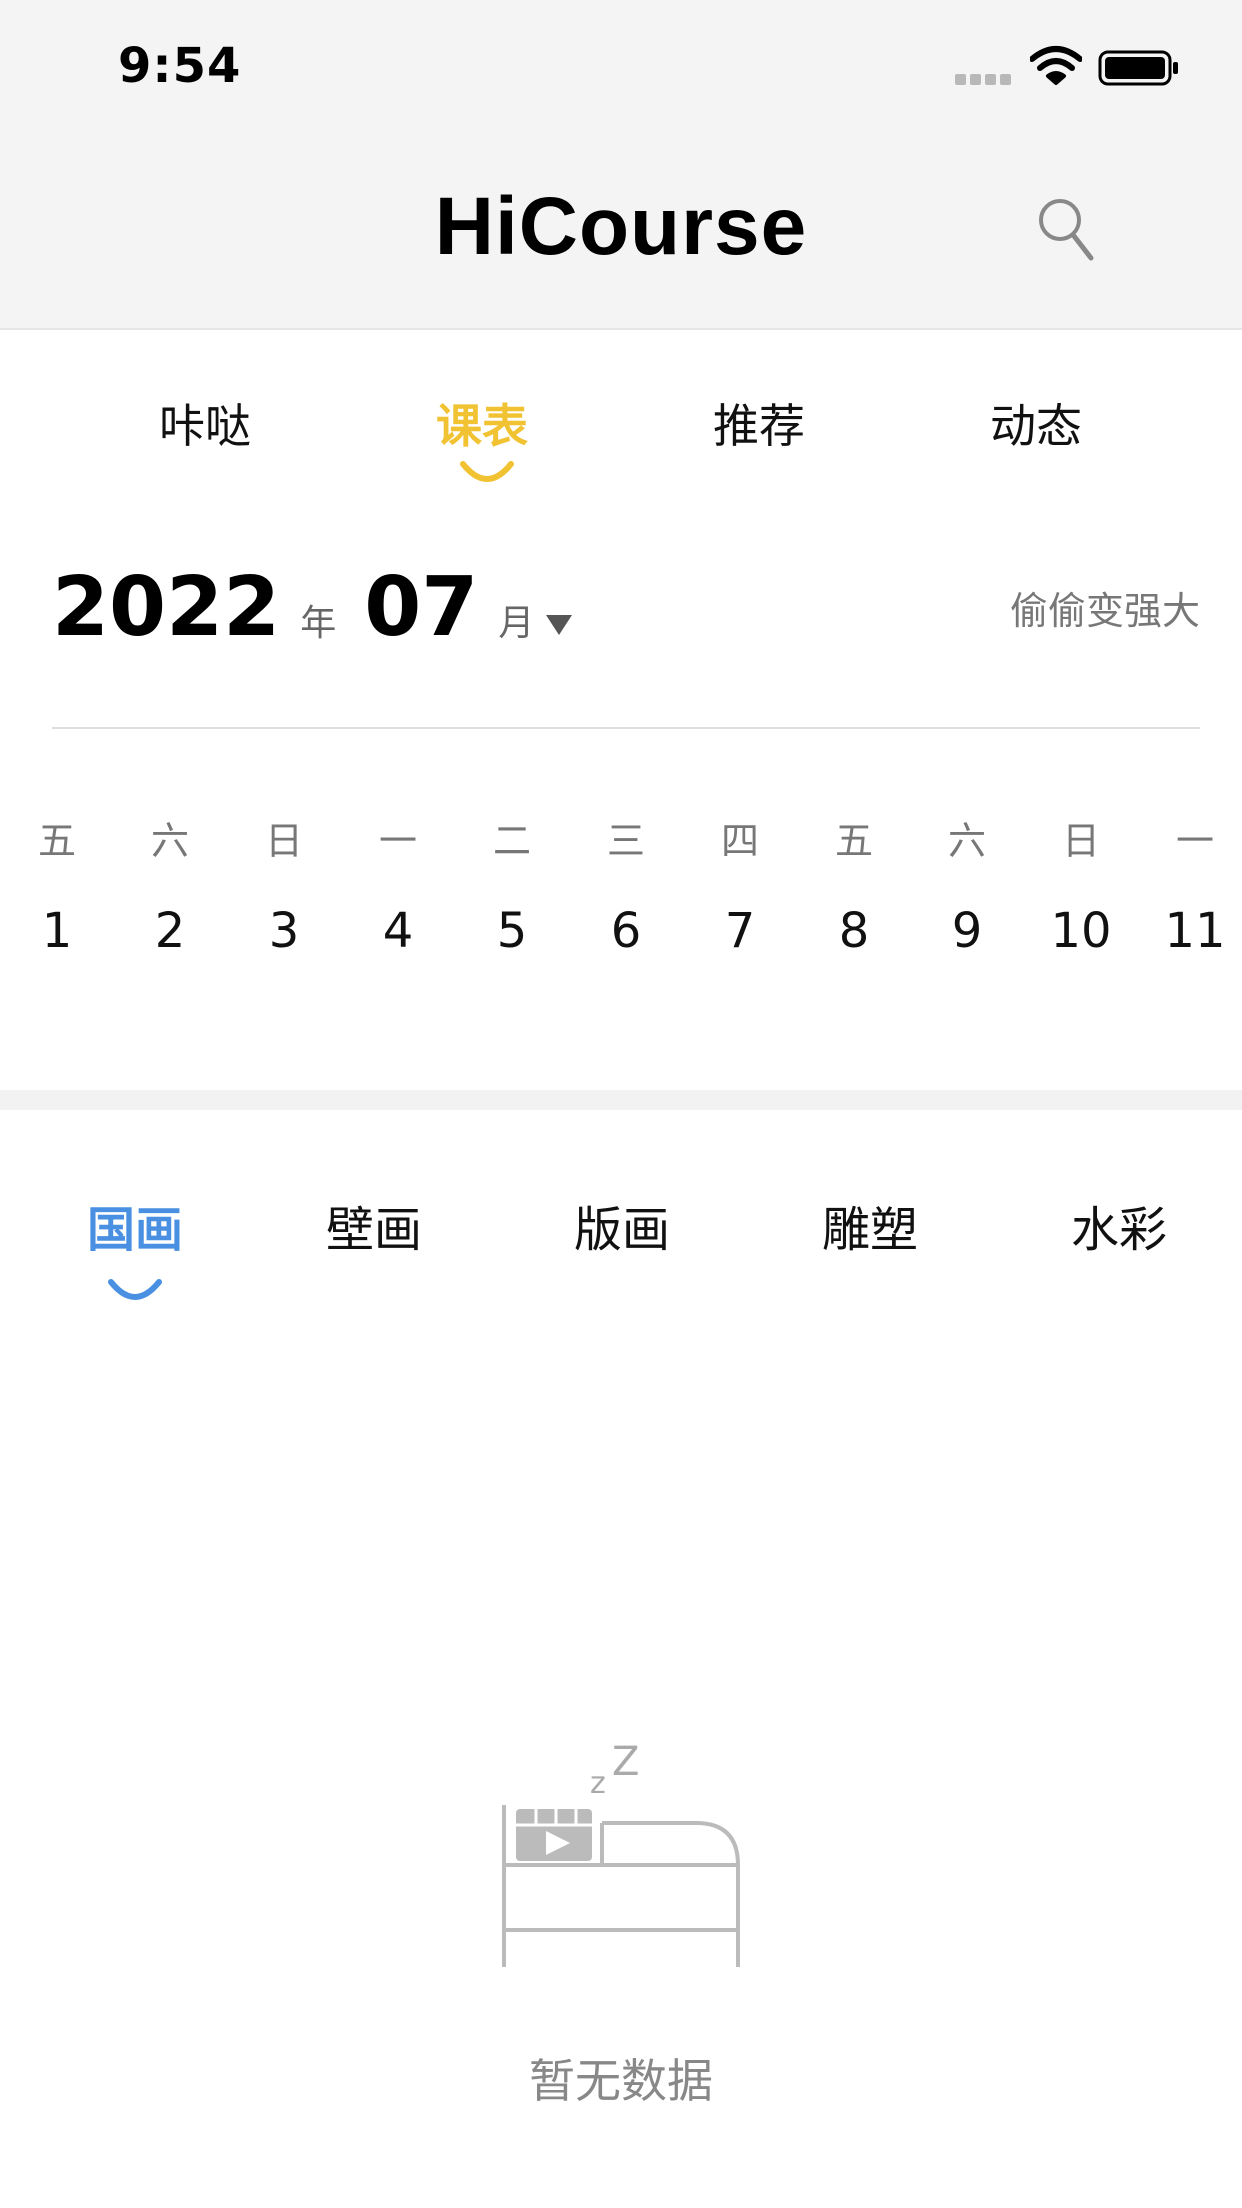 The width and height of the screenshot is (1242, 2208). Describe the element at coordinates (57, 884) in the screenshot. I see `calendar-day: 五1` at that location.